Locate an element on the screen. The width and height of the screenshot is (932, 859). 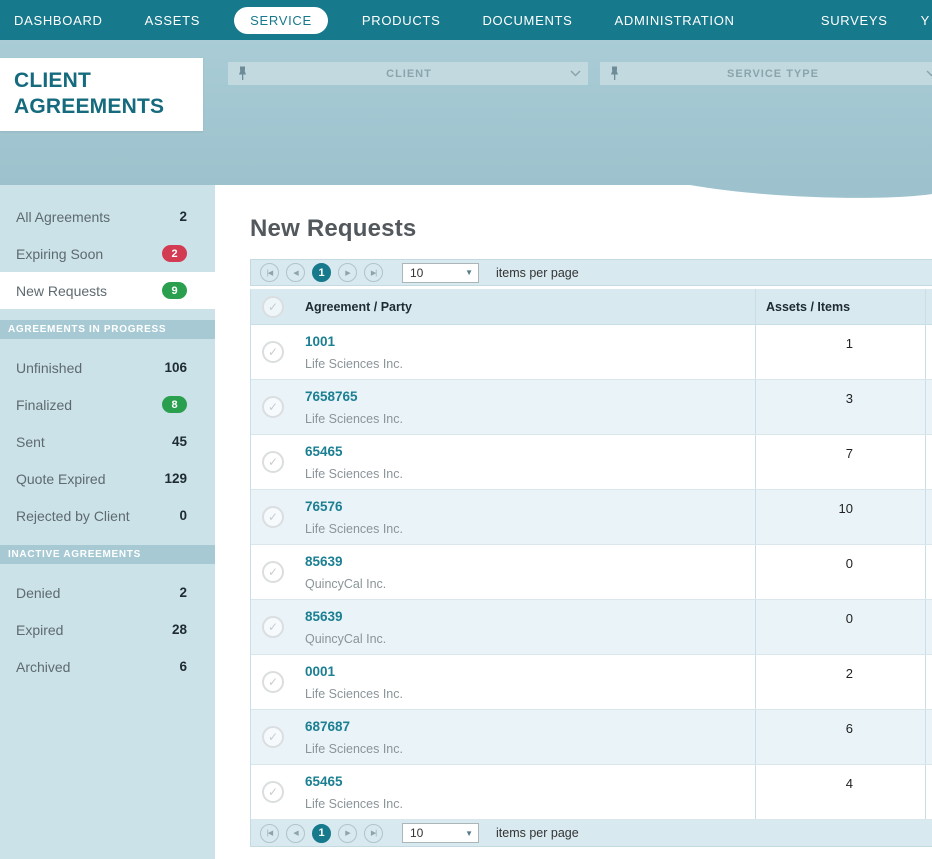
sidebar-item-count: 0 is located at coordinates (183, 515).